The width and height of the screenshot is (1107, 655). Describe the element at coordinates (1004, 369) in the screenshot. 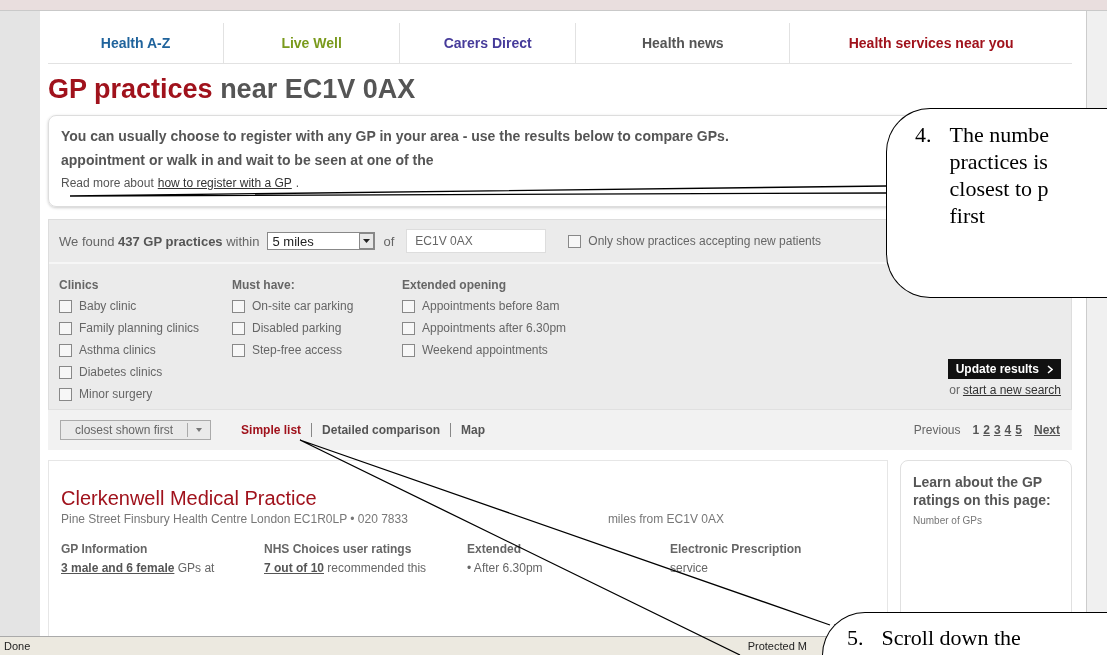

I see `update-results-button: Update results` at that location.